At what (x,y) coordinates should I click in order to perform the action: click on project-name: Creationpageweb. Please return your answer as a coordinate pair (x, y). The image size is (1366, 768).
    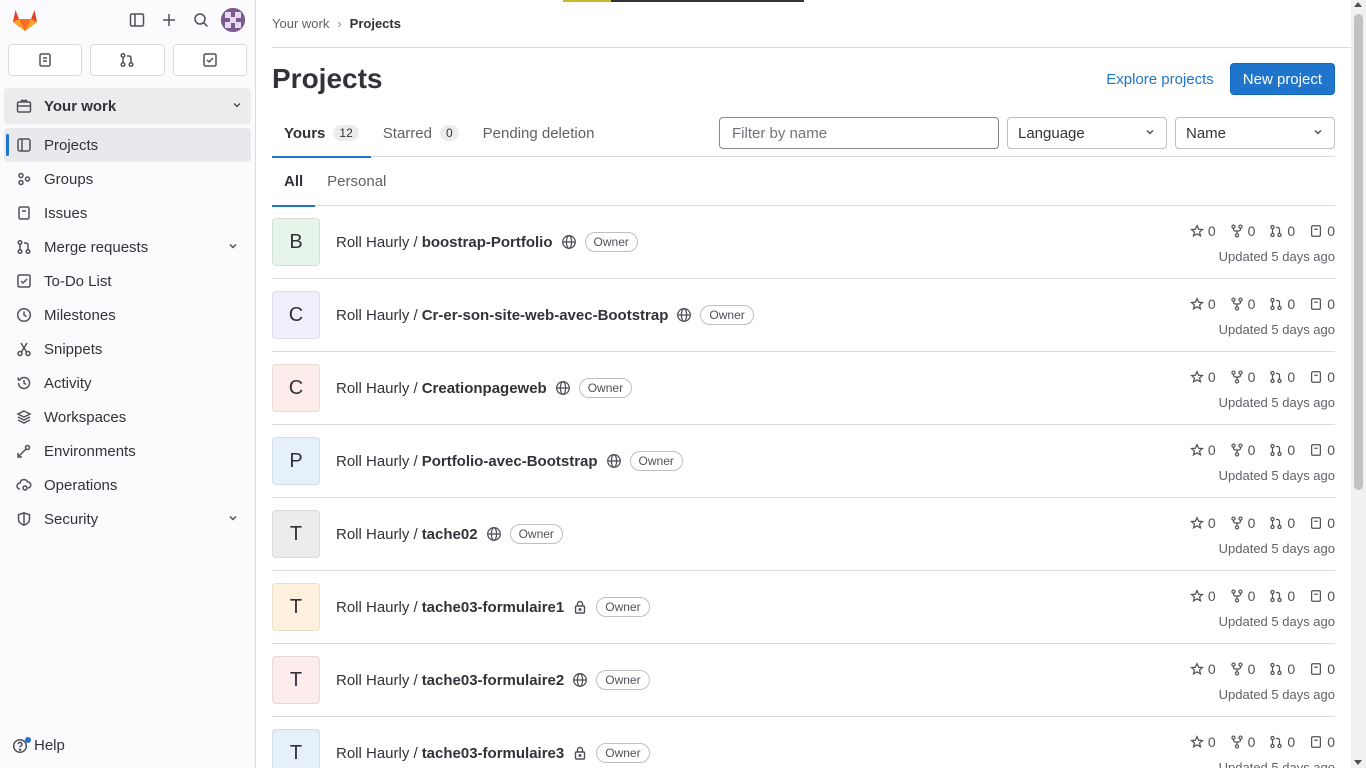
    Looking at the image, I should click on (484, 388).